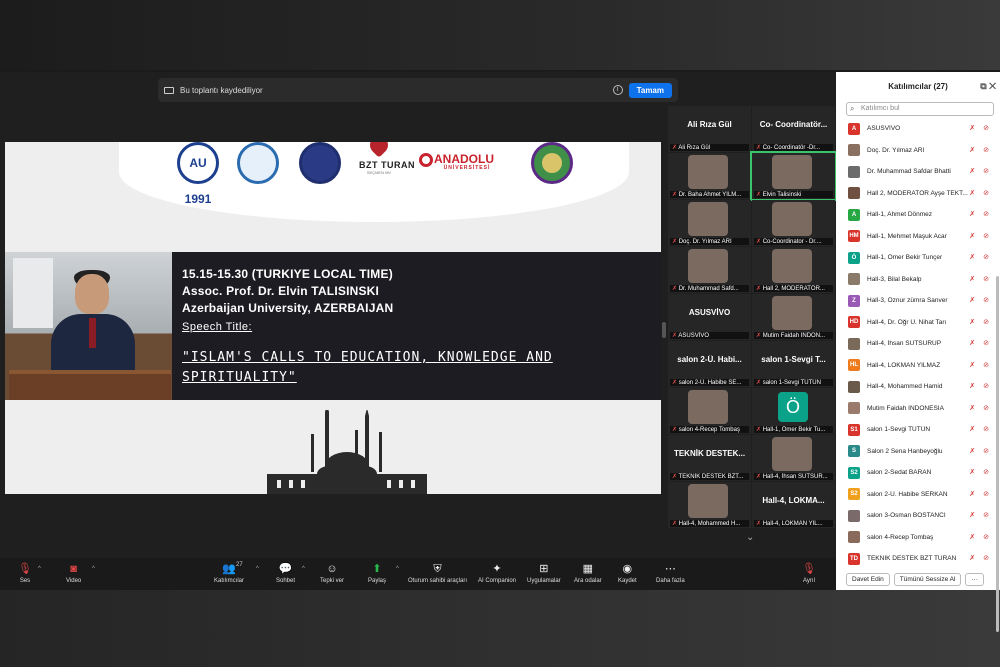  Describe the element at coordinates (552, 163) in the screenshot. I see `green-seal-logo` at that location.